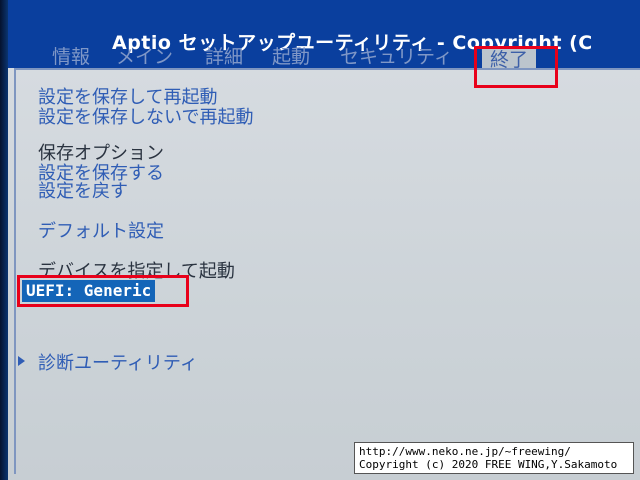 Image resolution: width=640 pixels, height=480 pixels. Describe the element at coordinates (145, 118) in the screenshot. I see `discard-and-restart-item: 設定を保存しないで再起動` at that location.